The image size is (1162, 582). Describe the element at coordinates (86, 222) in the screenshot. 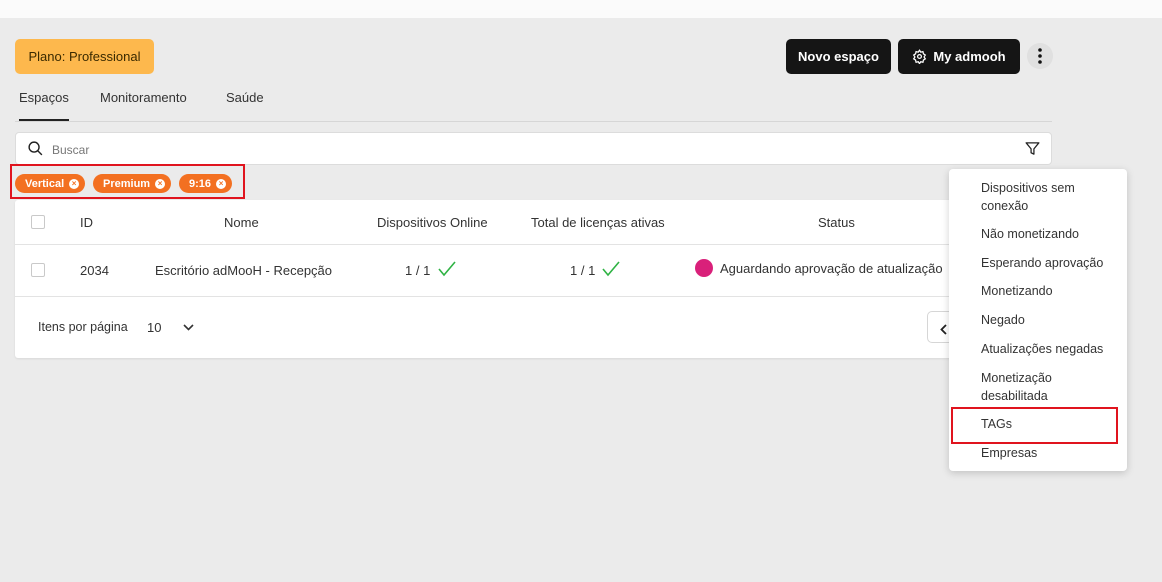

I see `column-header-id: ID` at that location.